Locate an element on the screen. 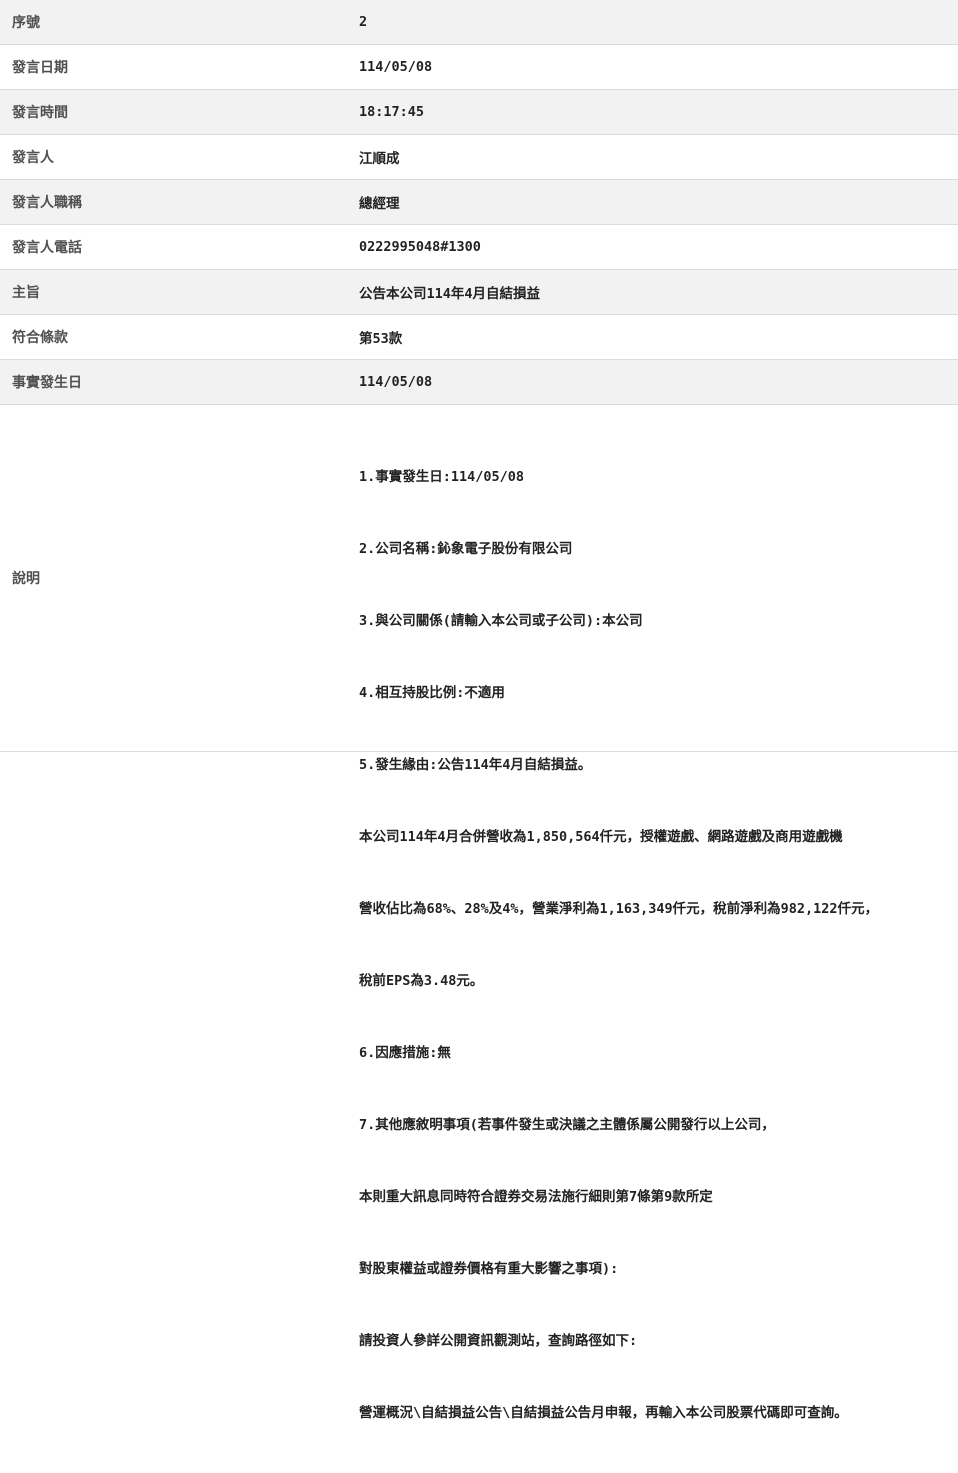 This screenshot has height=1473, width=958. row-value: 總經理 is located at coordinates (652, 202).